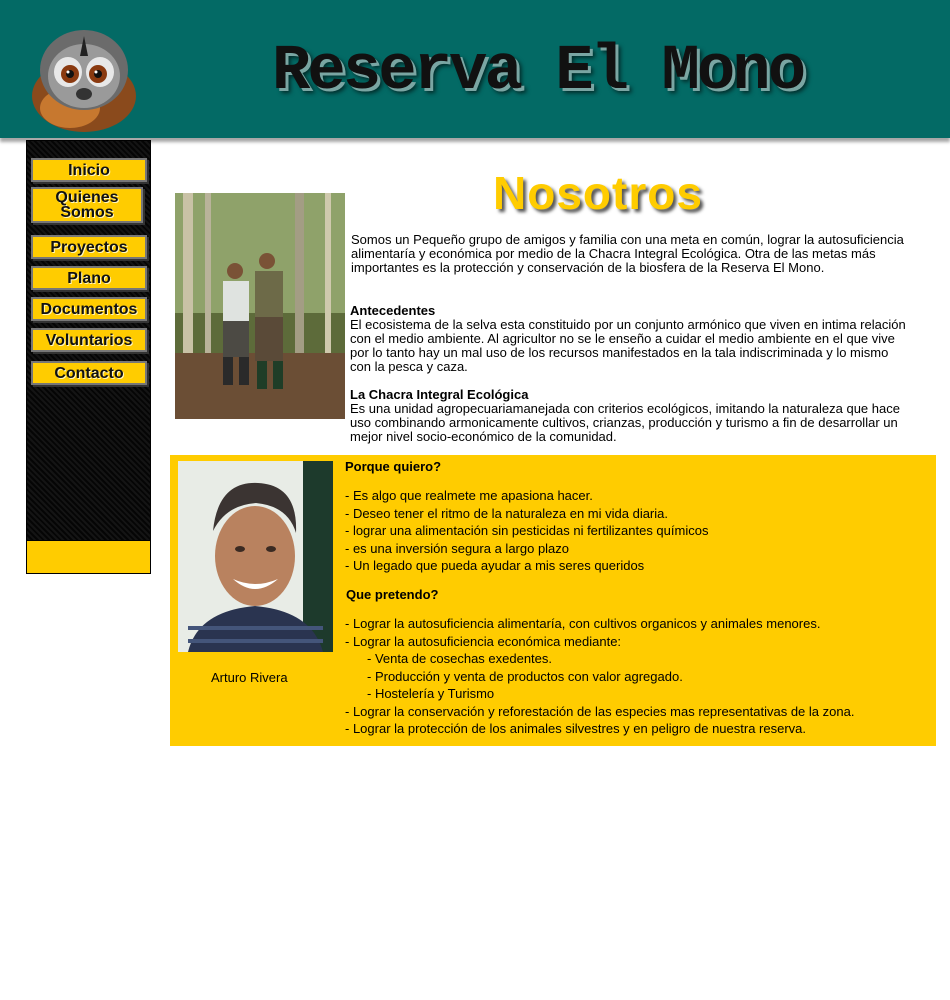 This screenshot has height=1000, width=950. I want to click on chacra-title: La Chacra Integral Ecológica, so click(439, 394).